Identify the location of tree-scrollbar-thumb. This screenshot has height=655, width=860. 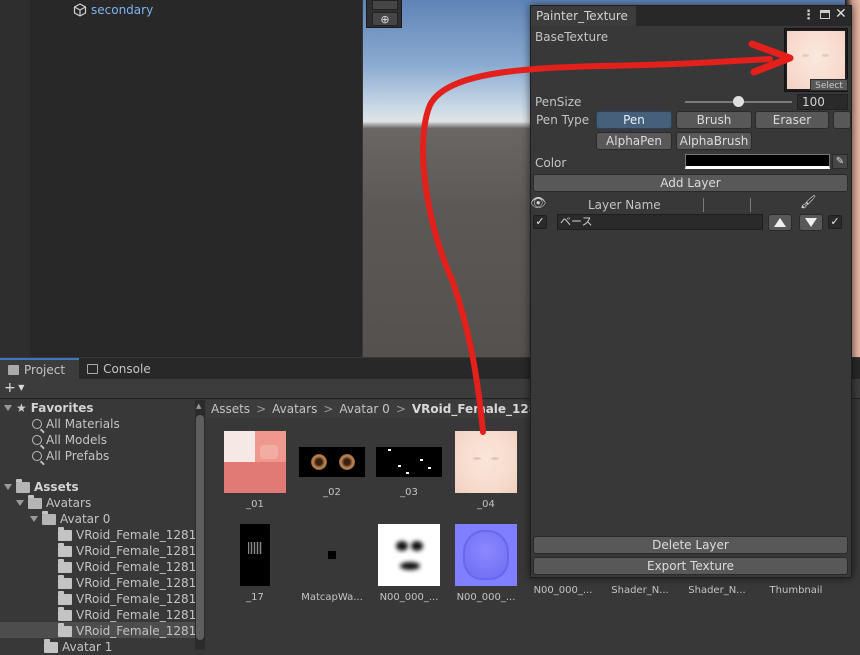
(200, 527).